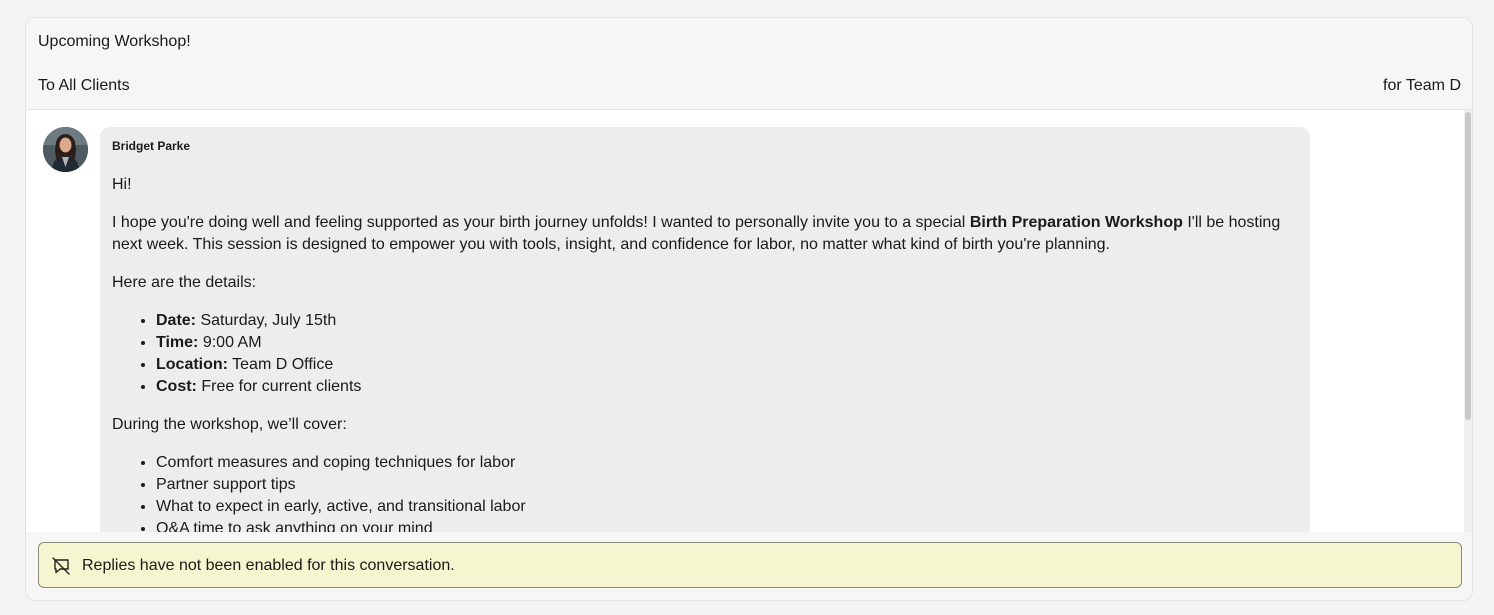 Image resolution: width=1494 pixels, height=615 pixels. What do you see at coordinates (279, 386) in the screenshot?
I see `detail-value: Free for current clients` at bounding box center [279, 386].